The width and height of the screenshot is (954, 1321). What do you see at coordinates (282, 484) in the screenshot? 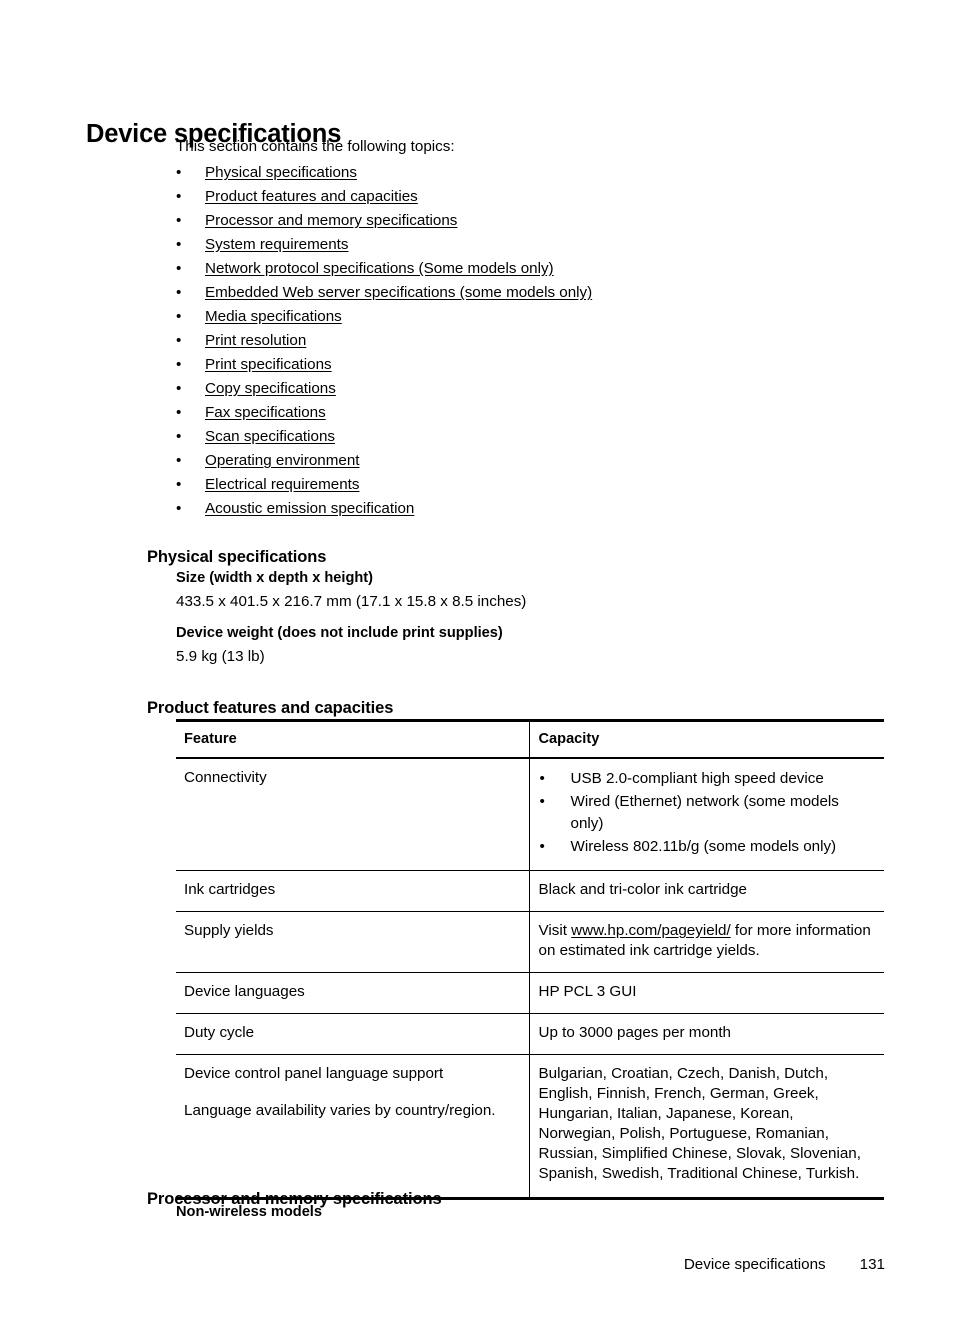
I see `toc-link-electrical-requirements: Electrical requirements` at bounding box center [282, 484].